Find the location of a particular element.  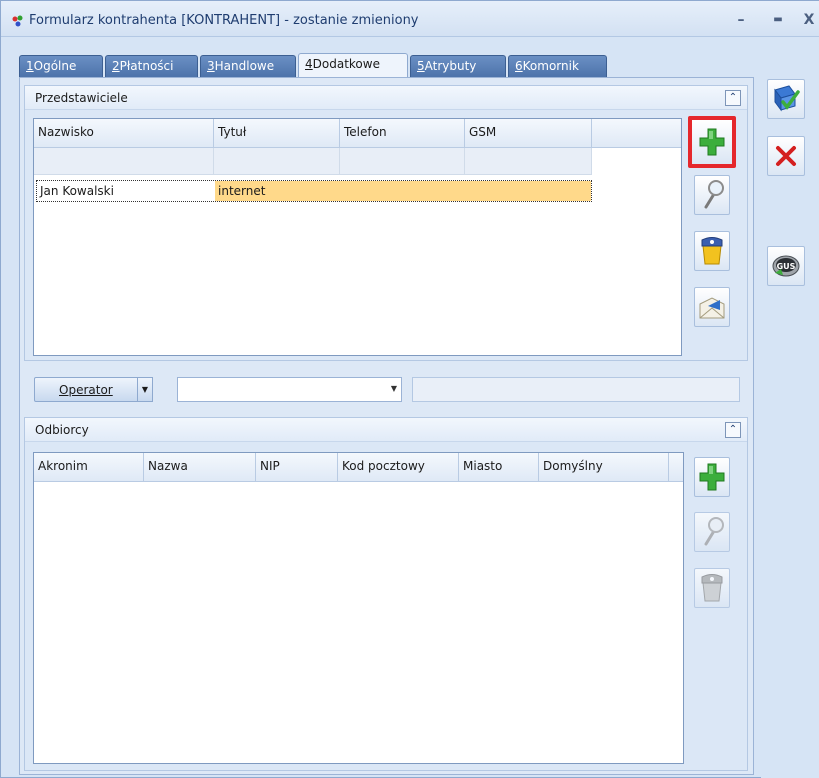

envelope-icon is located at coordinates (712, 308).